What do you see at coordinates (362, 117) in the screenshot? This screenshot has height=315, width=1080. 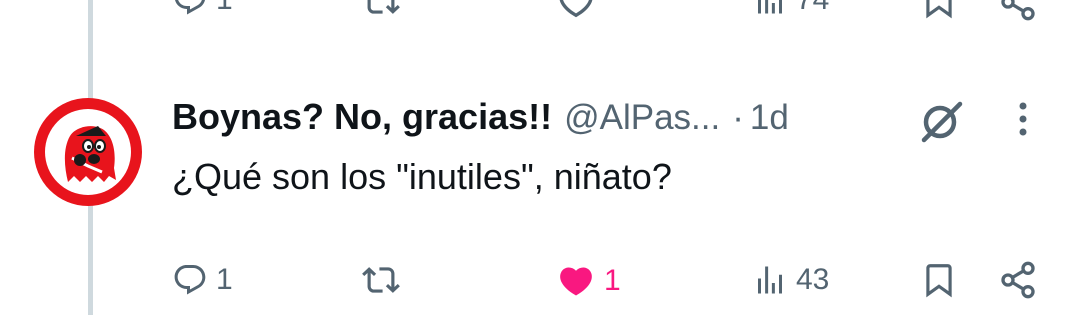 I see `author-display-name: Boynas? No, gracias!!` at bounding box center [362, 117].